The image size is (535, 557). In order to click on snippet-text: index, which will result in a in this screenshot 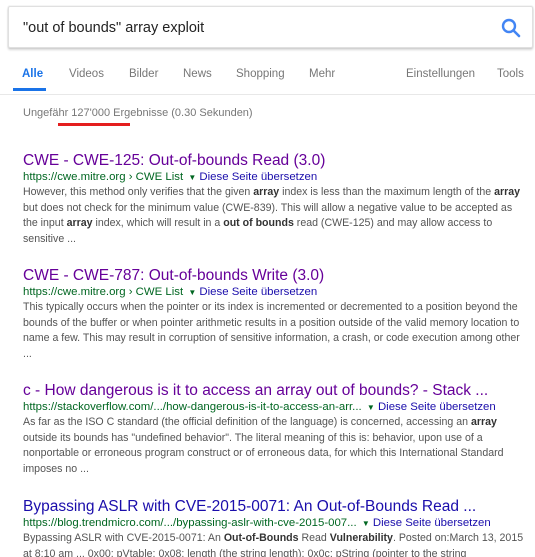, I will do `click(158, 223)`.